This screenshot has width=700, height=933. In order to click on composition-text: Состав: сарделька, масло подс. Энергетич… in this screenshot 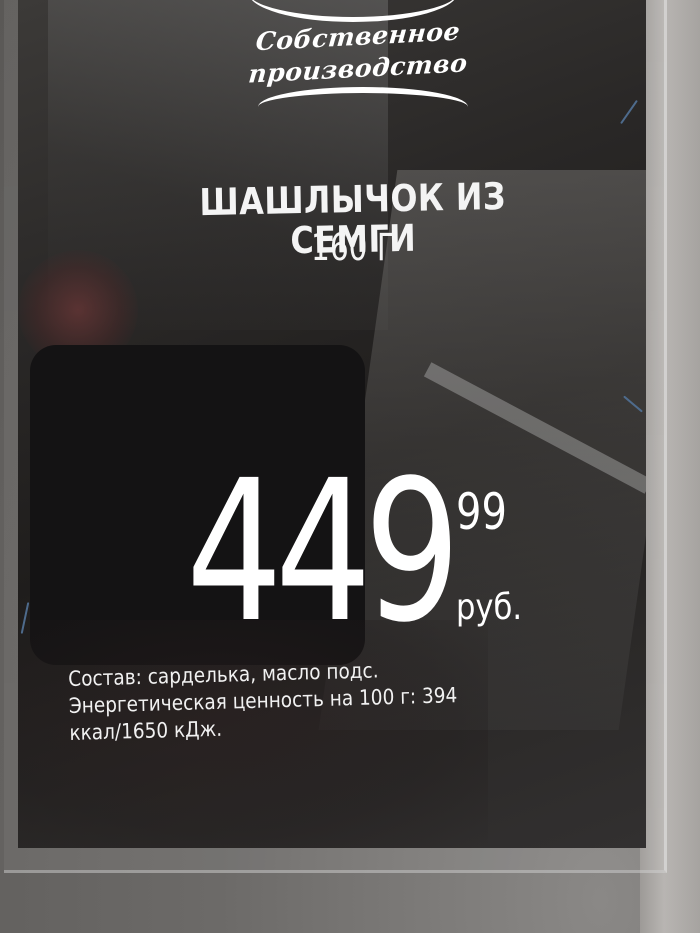, I will do `click(280, 700)`.